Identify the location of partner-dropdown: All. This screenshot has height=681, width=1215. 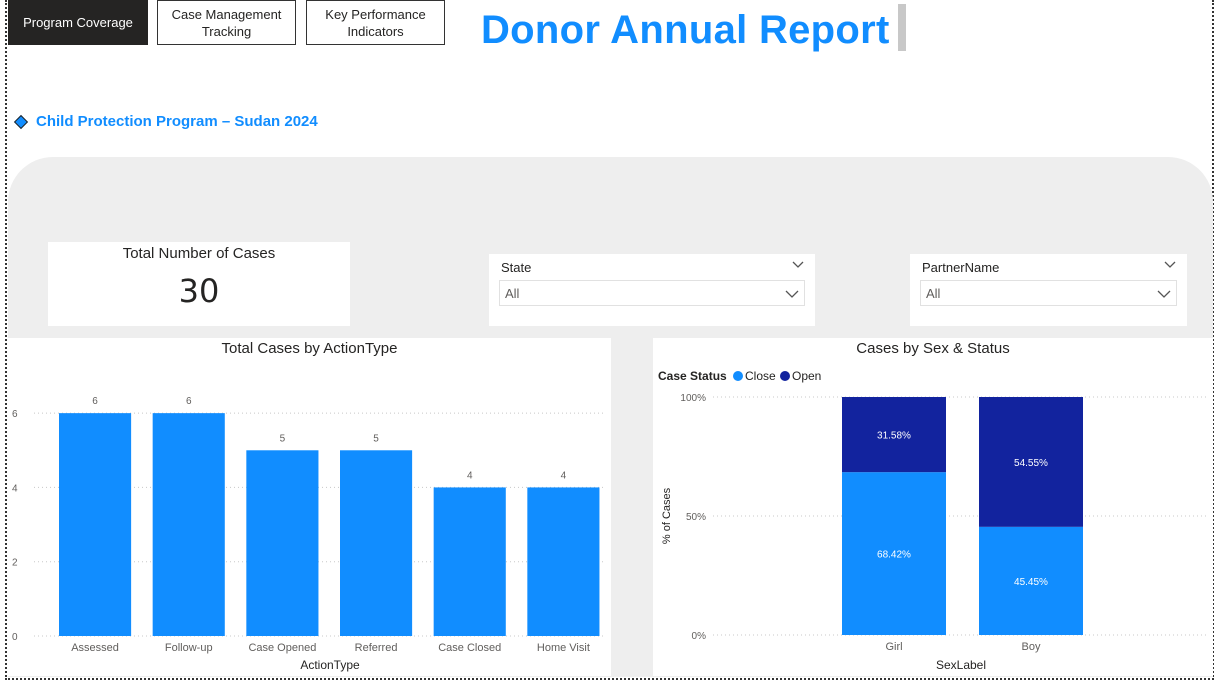
(1048, 293).